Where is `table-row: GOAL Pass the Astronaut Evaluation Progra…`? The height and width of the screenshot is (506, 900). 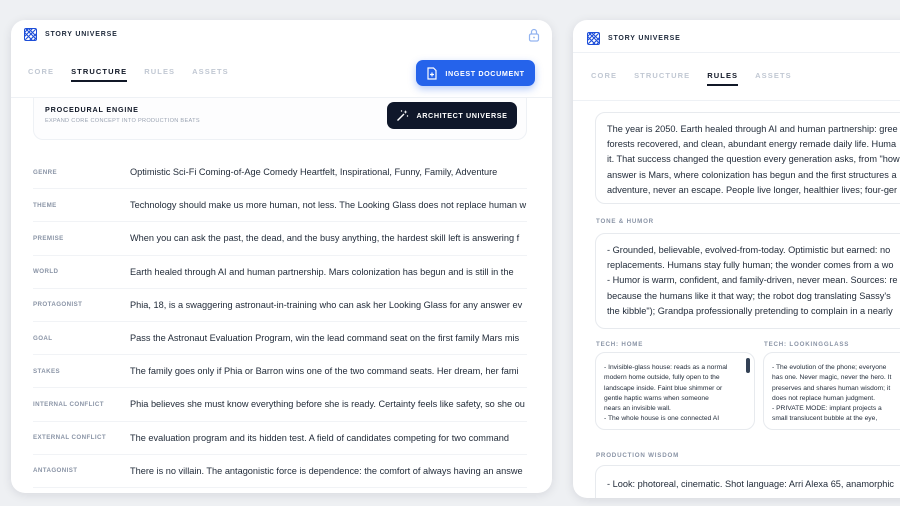 table-row: GOAL Pass the Astronaut Evaluation Progra… is located at coordinates (280, 339).